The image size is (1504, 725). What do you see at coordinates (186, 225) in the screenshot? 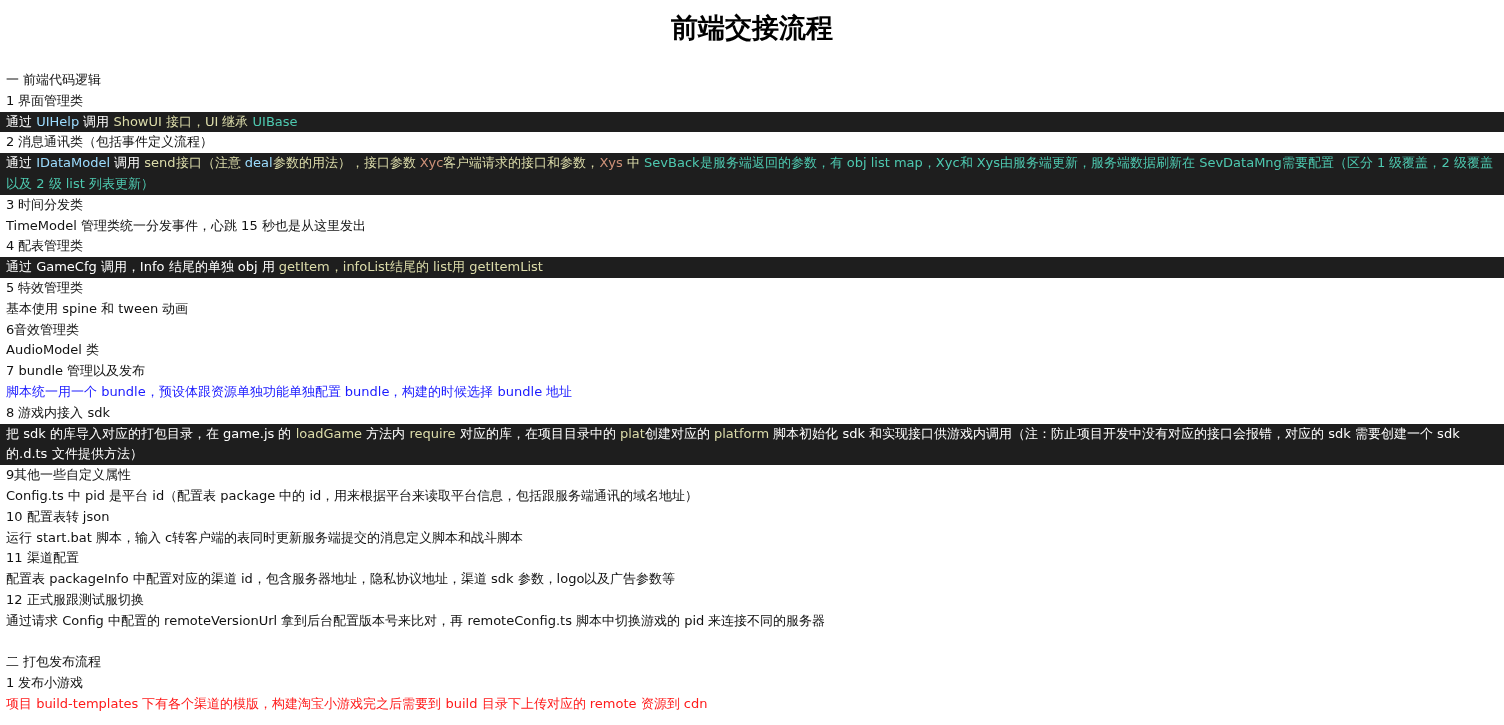
I see `paragraph: TimeModel 管理类统一分发事件，心跳 15 秒也是从这里发出` at bounding box center [186, 225].